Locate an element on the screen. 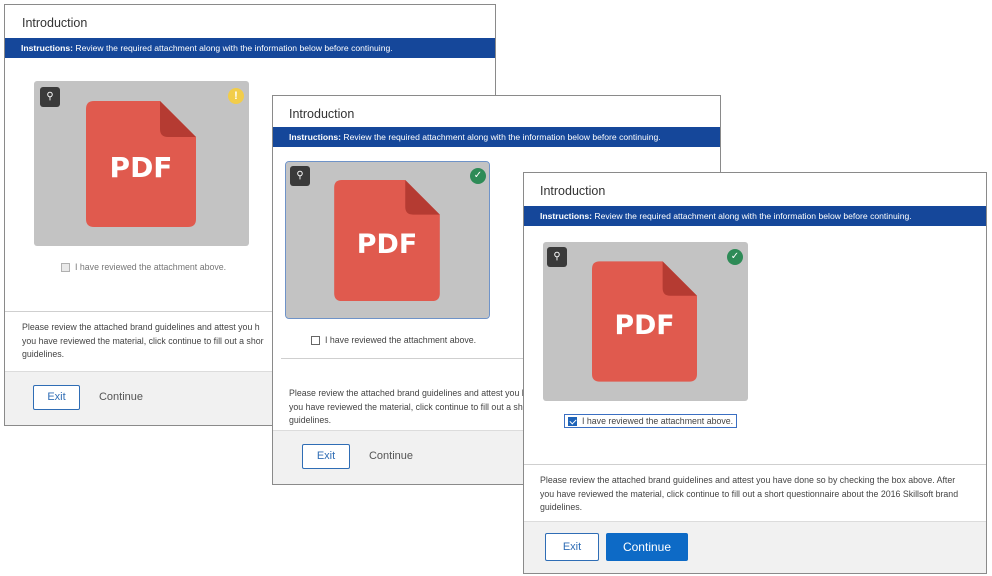 This screenshot has height=576, width=992. attachment-preview: ⚲ ! PDF is located at coordinates (141, 163).